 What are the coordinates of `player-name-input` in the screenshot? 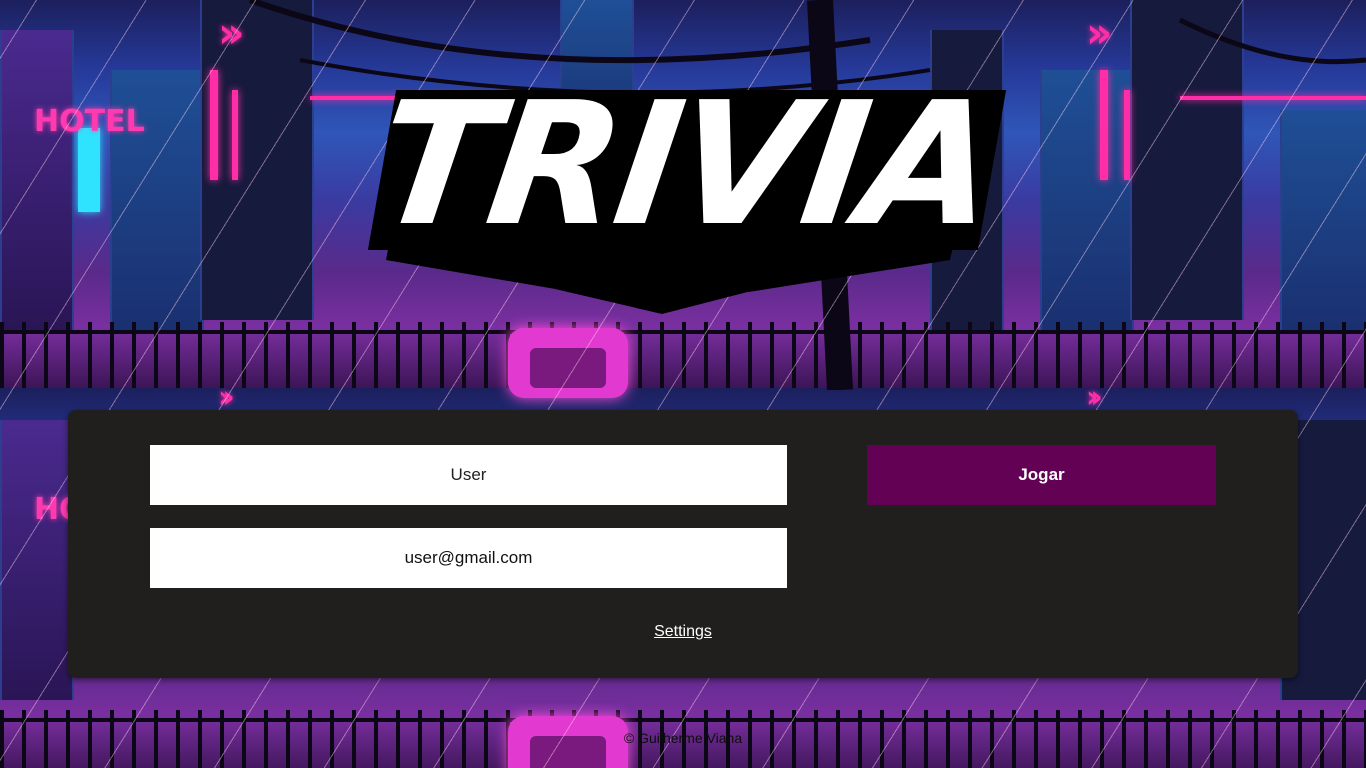 It's located at (468, 475).